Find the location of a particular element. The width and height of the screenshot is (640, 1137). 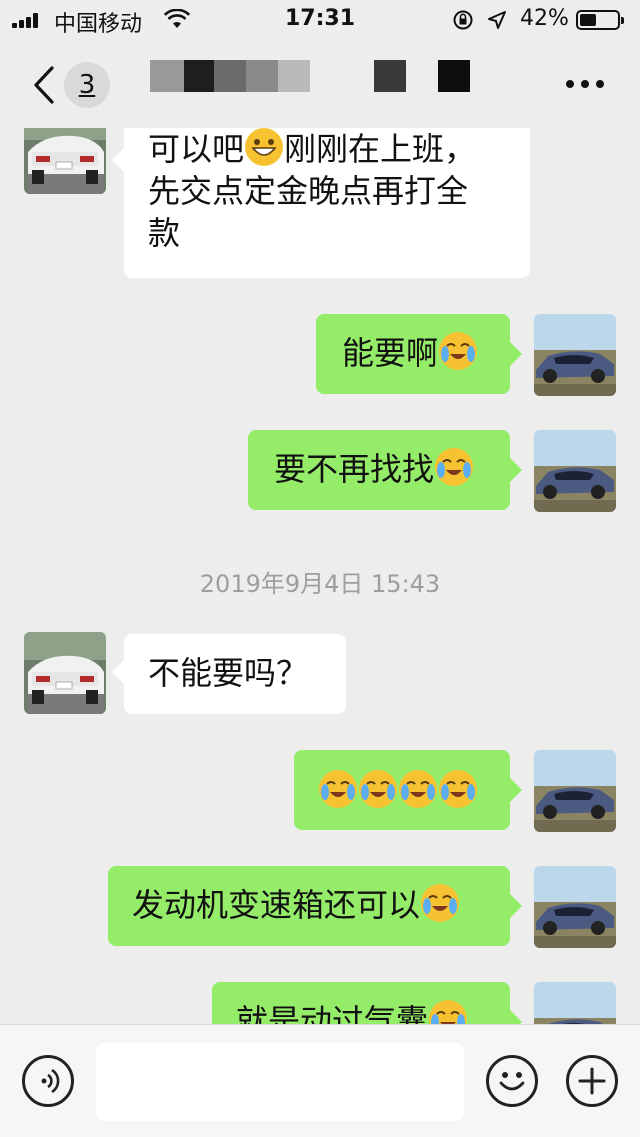

message-line: 可以吧 刚刚在上班， is located at coordinates (312, 148).